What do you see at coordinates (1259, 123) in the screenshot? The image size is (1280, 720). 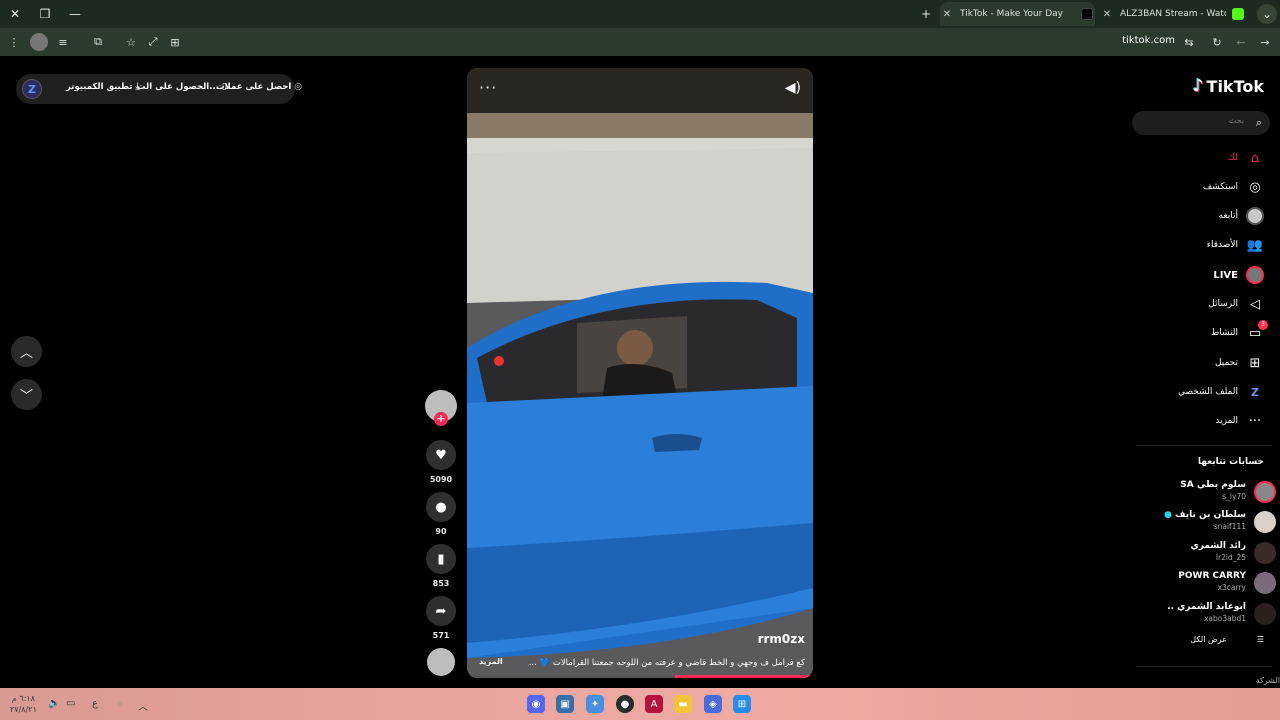 I see `search-icon: ⌕` at bounding box center [1259, 123].